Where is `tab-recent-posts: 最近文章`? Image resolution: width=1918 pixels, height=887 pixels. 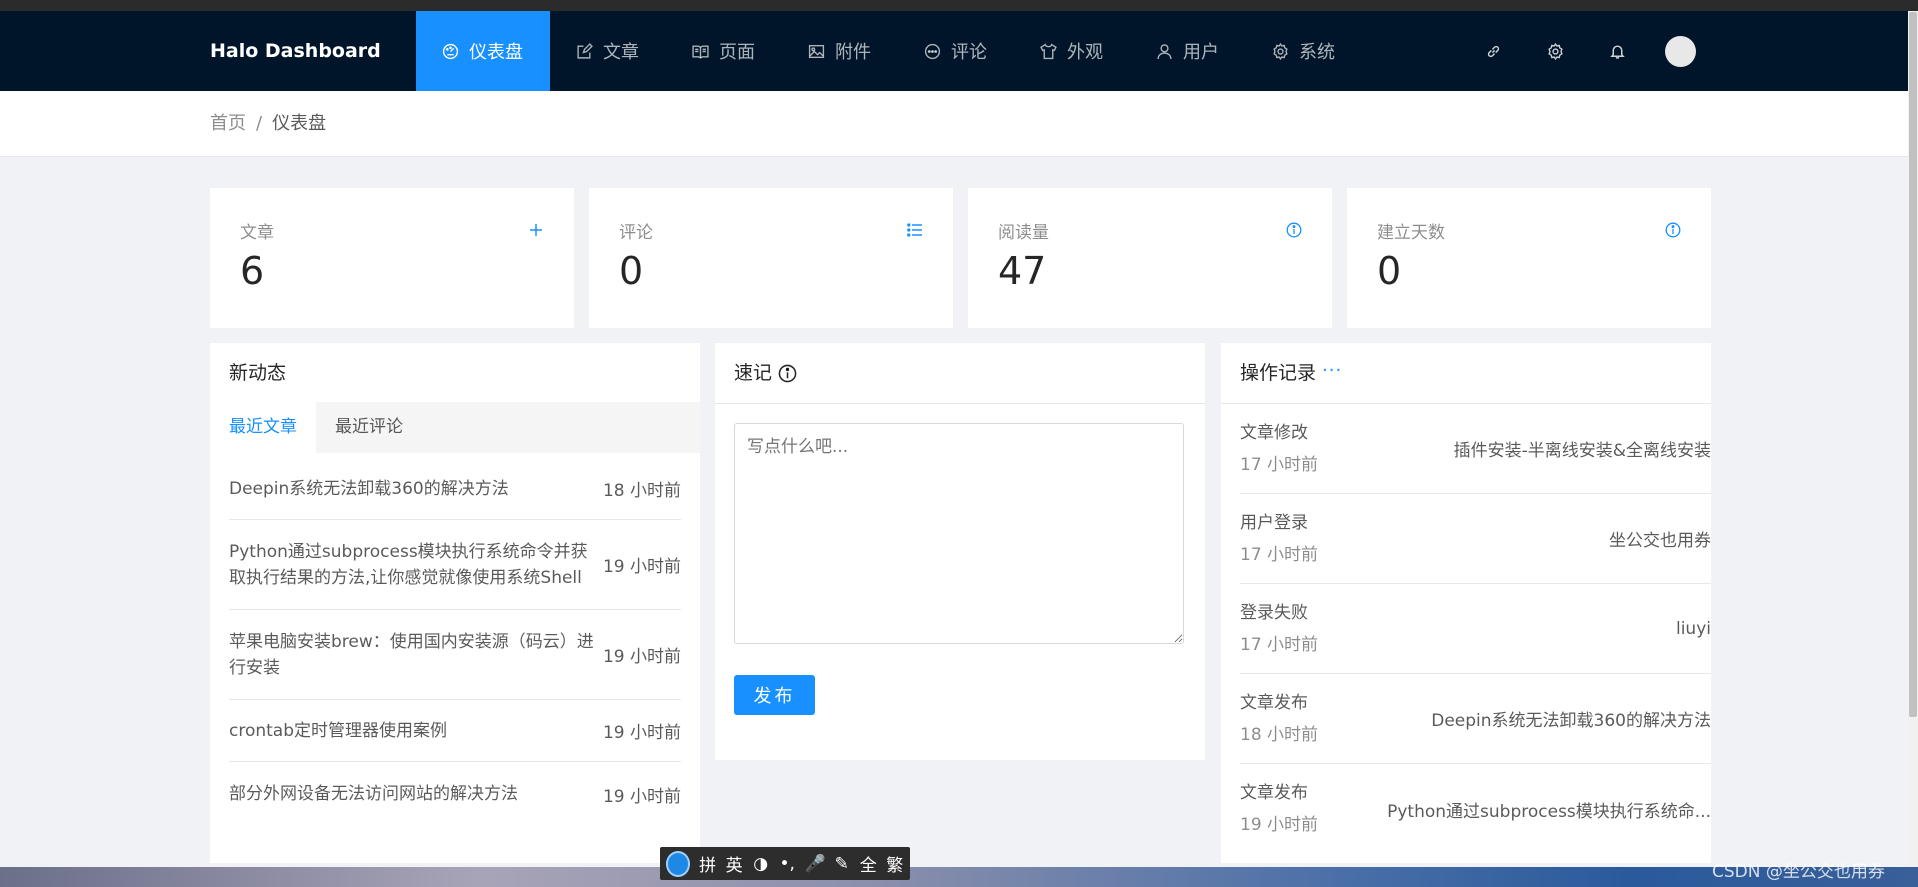 tab-recent-posts: 最近文章 is located at coordinates (263, 427).